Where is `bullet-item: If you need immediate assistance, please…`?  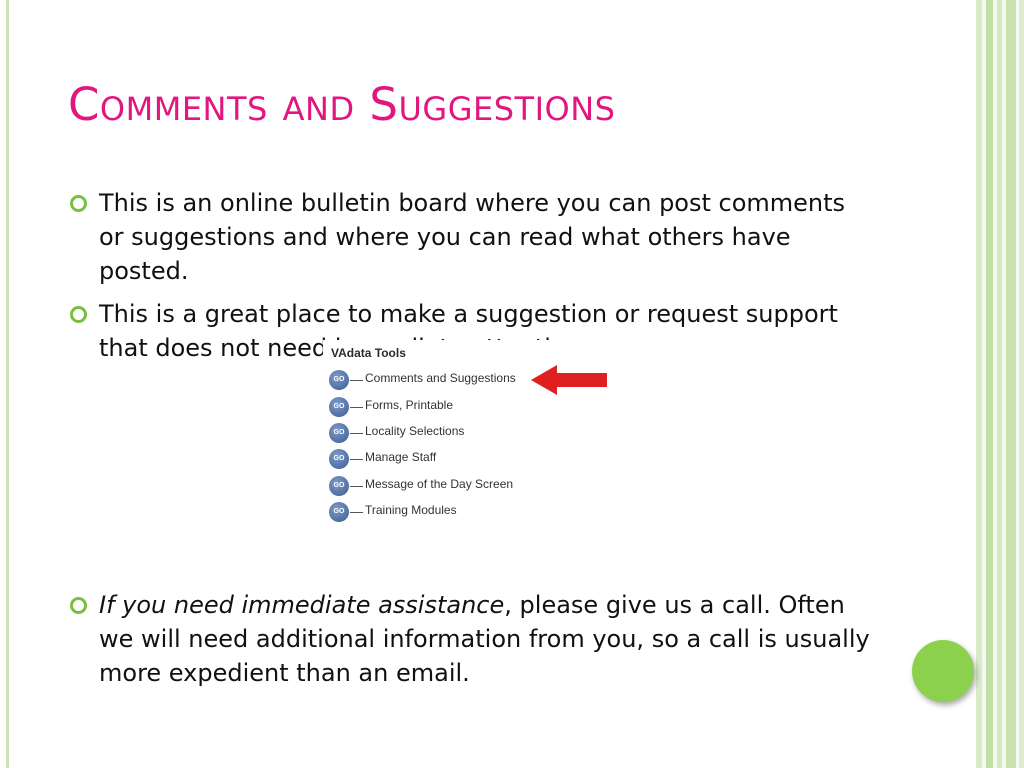 bullet-item: If you need immediate assistance, please… is located at coordinates (470, 639).